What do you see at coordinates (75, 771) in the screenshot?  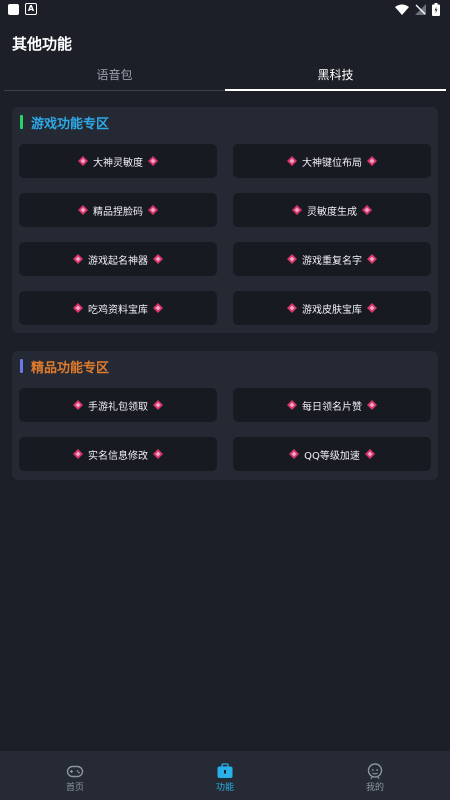 I see `gamepad-icon` at bounding box center [75, 771].